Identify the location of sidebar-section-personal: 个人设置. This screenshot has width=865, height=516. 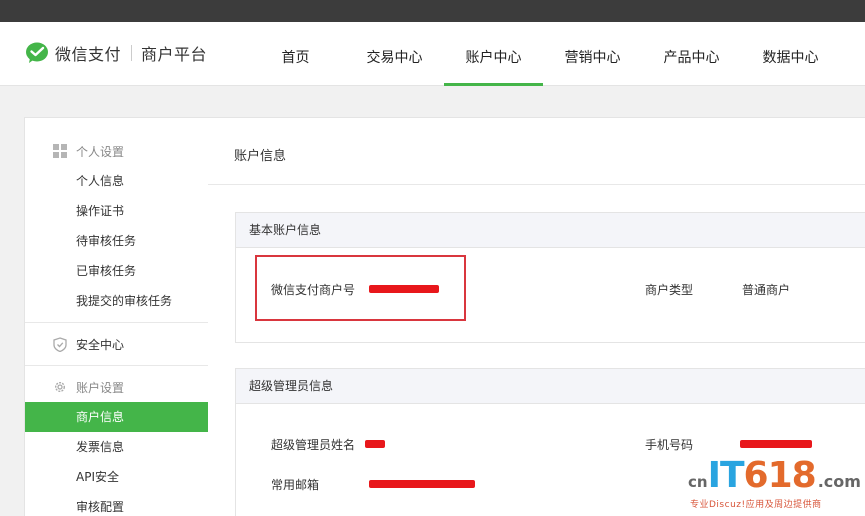
(116, 151).